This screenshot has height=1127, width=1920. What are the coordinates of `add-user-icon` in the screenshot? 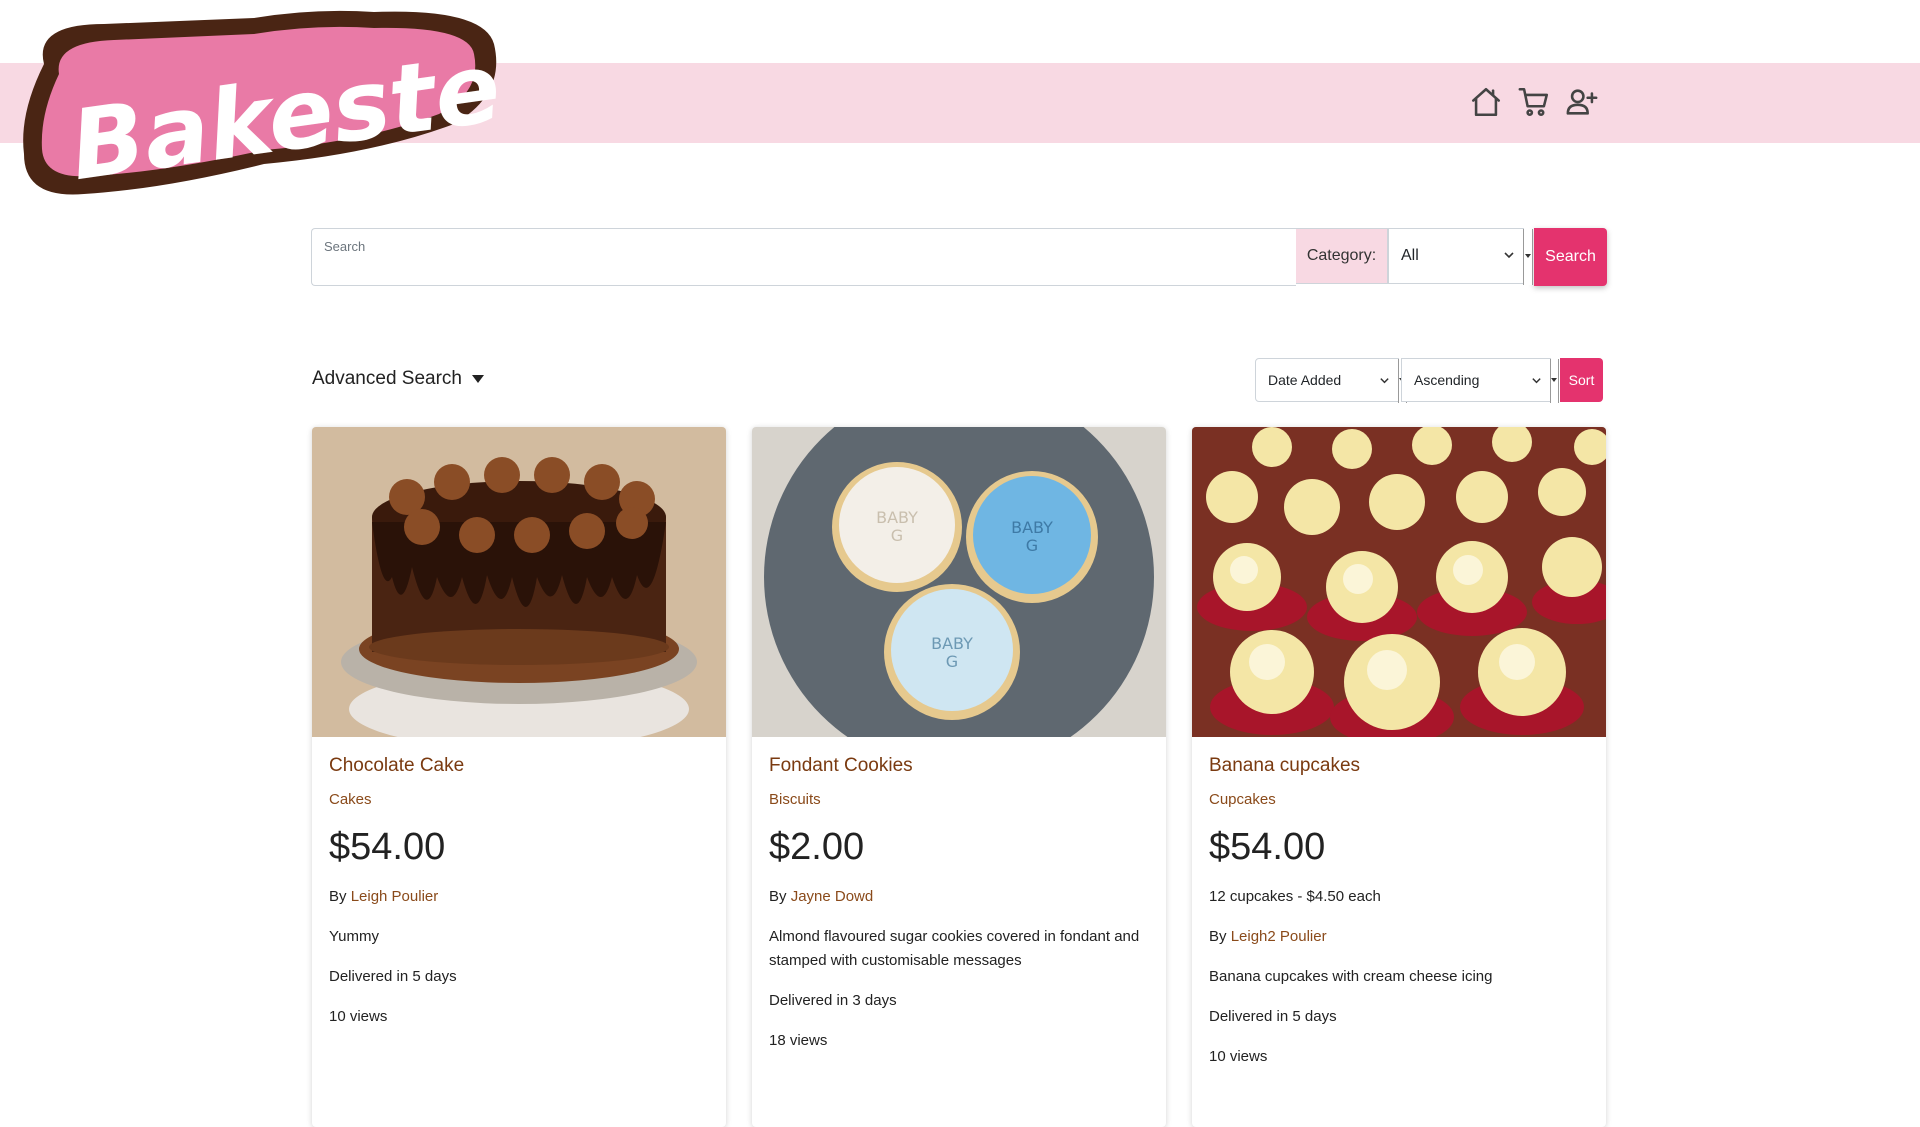 It's located at (1582, 102).